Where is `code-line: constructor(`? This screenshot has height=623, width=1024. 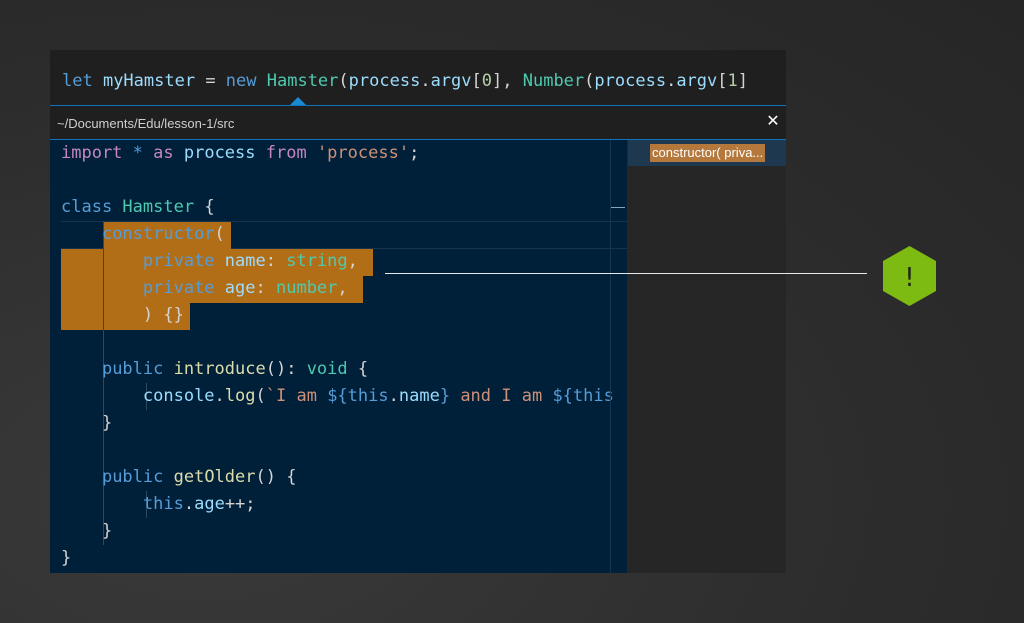
code-line: constructor( is located at coordinates (143, 234).